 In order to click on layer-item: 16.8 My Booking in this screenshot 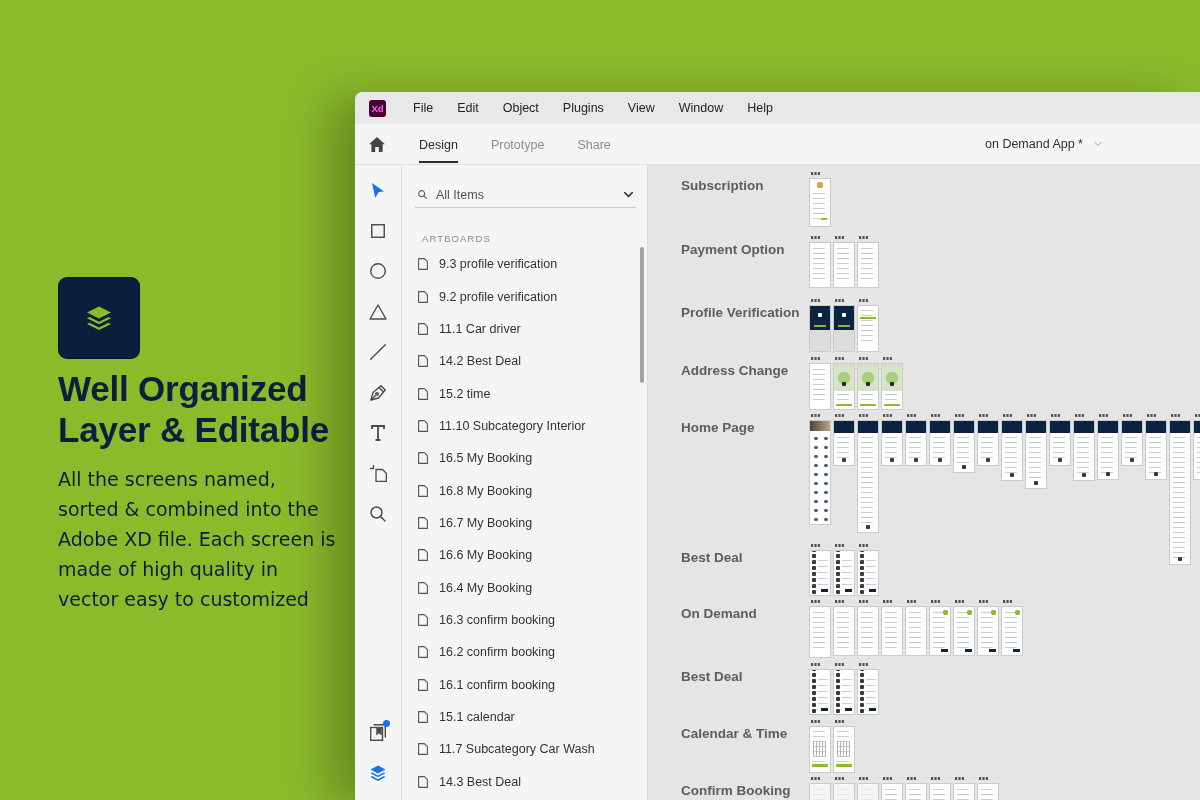, I will do `click(525, 490)`.